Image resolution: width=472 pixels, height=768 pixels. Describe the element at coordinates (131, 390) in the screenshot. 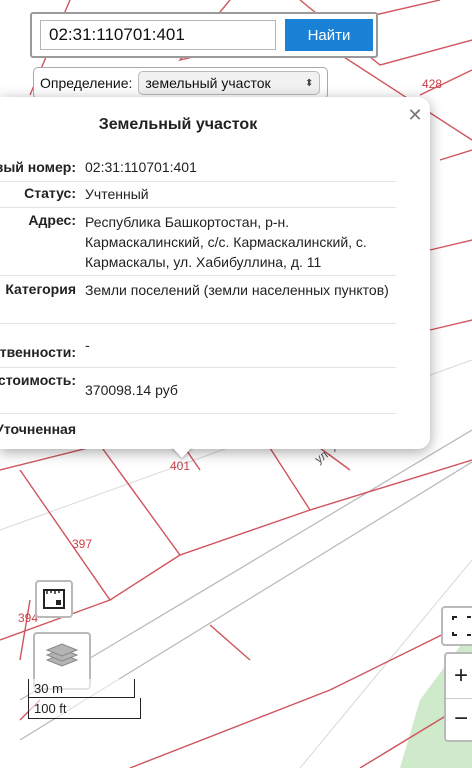

I see `info-value: 370098.14 руб` at that location.